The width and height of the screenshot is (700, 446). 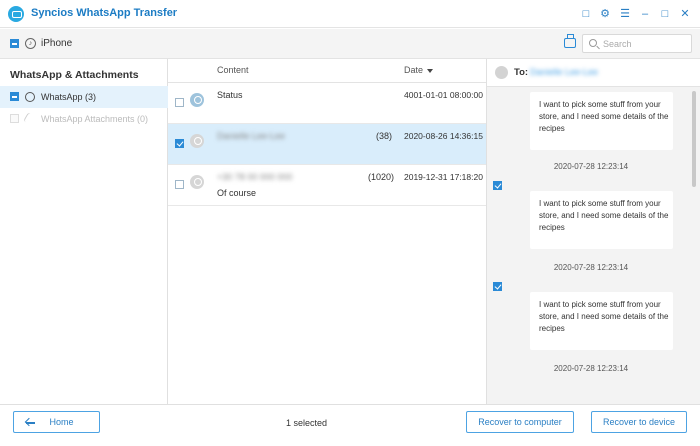 What do you see at coordinates (414, 70) in the screenshot?
I see `column-header-date-label: Date` at bounding box center [414, 70].